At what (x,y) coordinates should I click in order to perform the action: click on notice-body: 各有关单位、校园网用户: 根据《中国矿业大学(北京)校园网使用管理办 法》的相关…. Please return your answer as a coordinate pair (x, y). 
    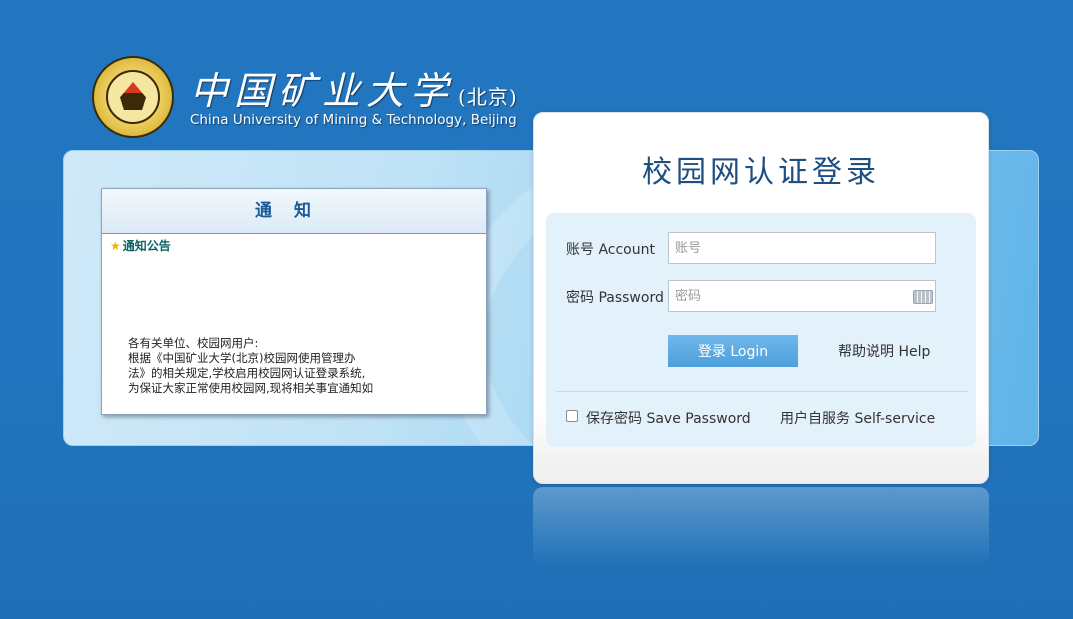
    Looking at the image, I should click on (268, 366).